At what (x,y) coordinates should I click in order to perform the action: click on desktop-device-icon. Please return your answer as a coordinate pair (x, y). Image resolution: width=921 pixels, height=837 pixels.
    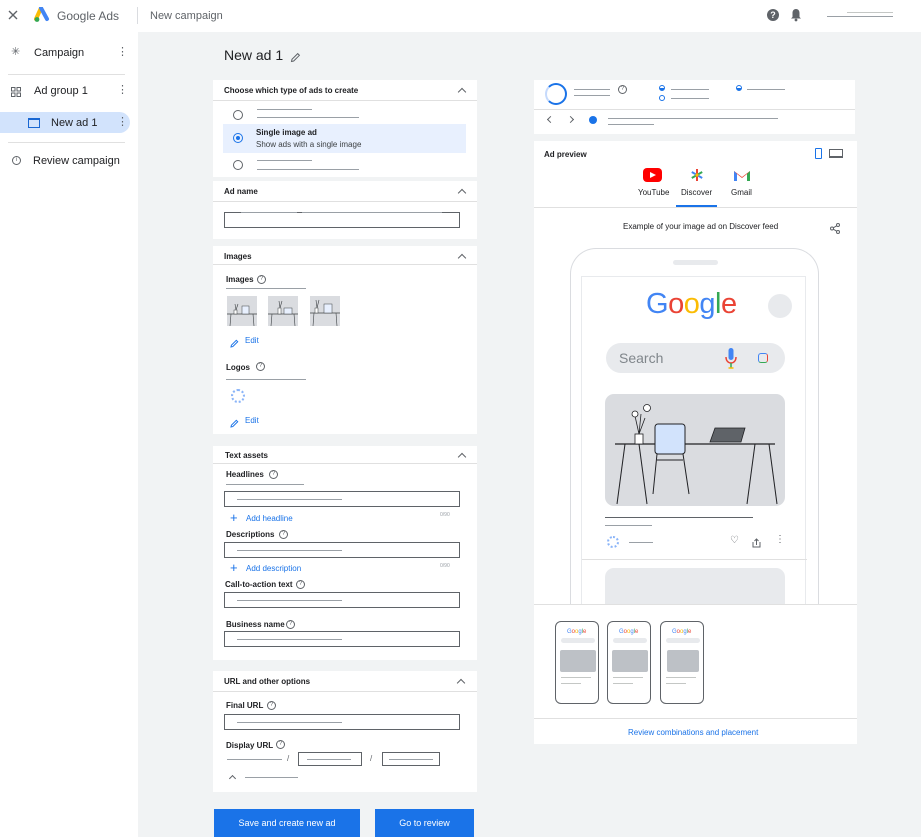
    Looking at the image, I should click on (836, 153).